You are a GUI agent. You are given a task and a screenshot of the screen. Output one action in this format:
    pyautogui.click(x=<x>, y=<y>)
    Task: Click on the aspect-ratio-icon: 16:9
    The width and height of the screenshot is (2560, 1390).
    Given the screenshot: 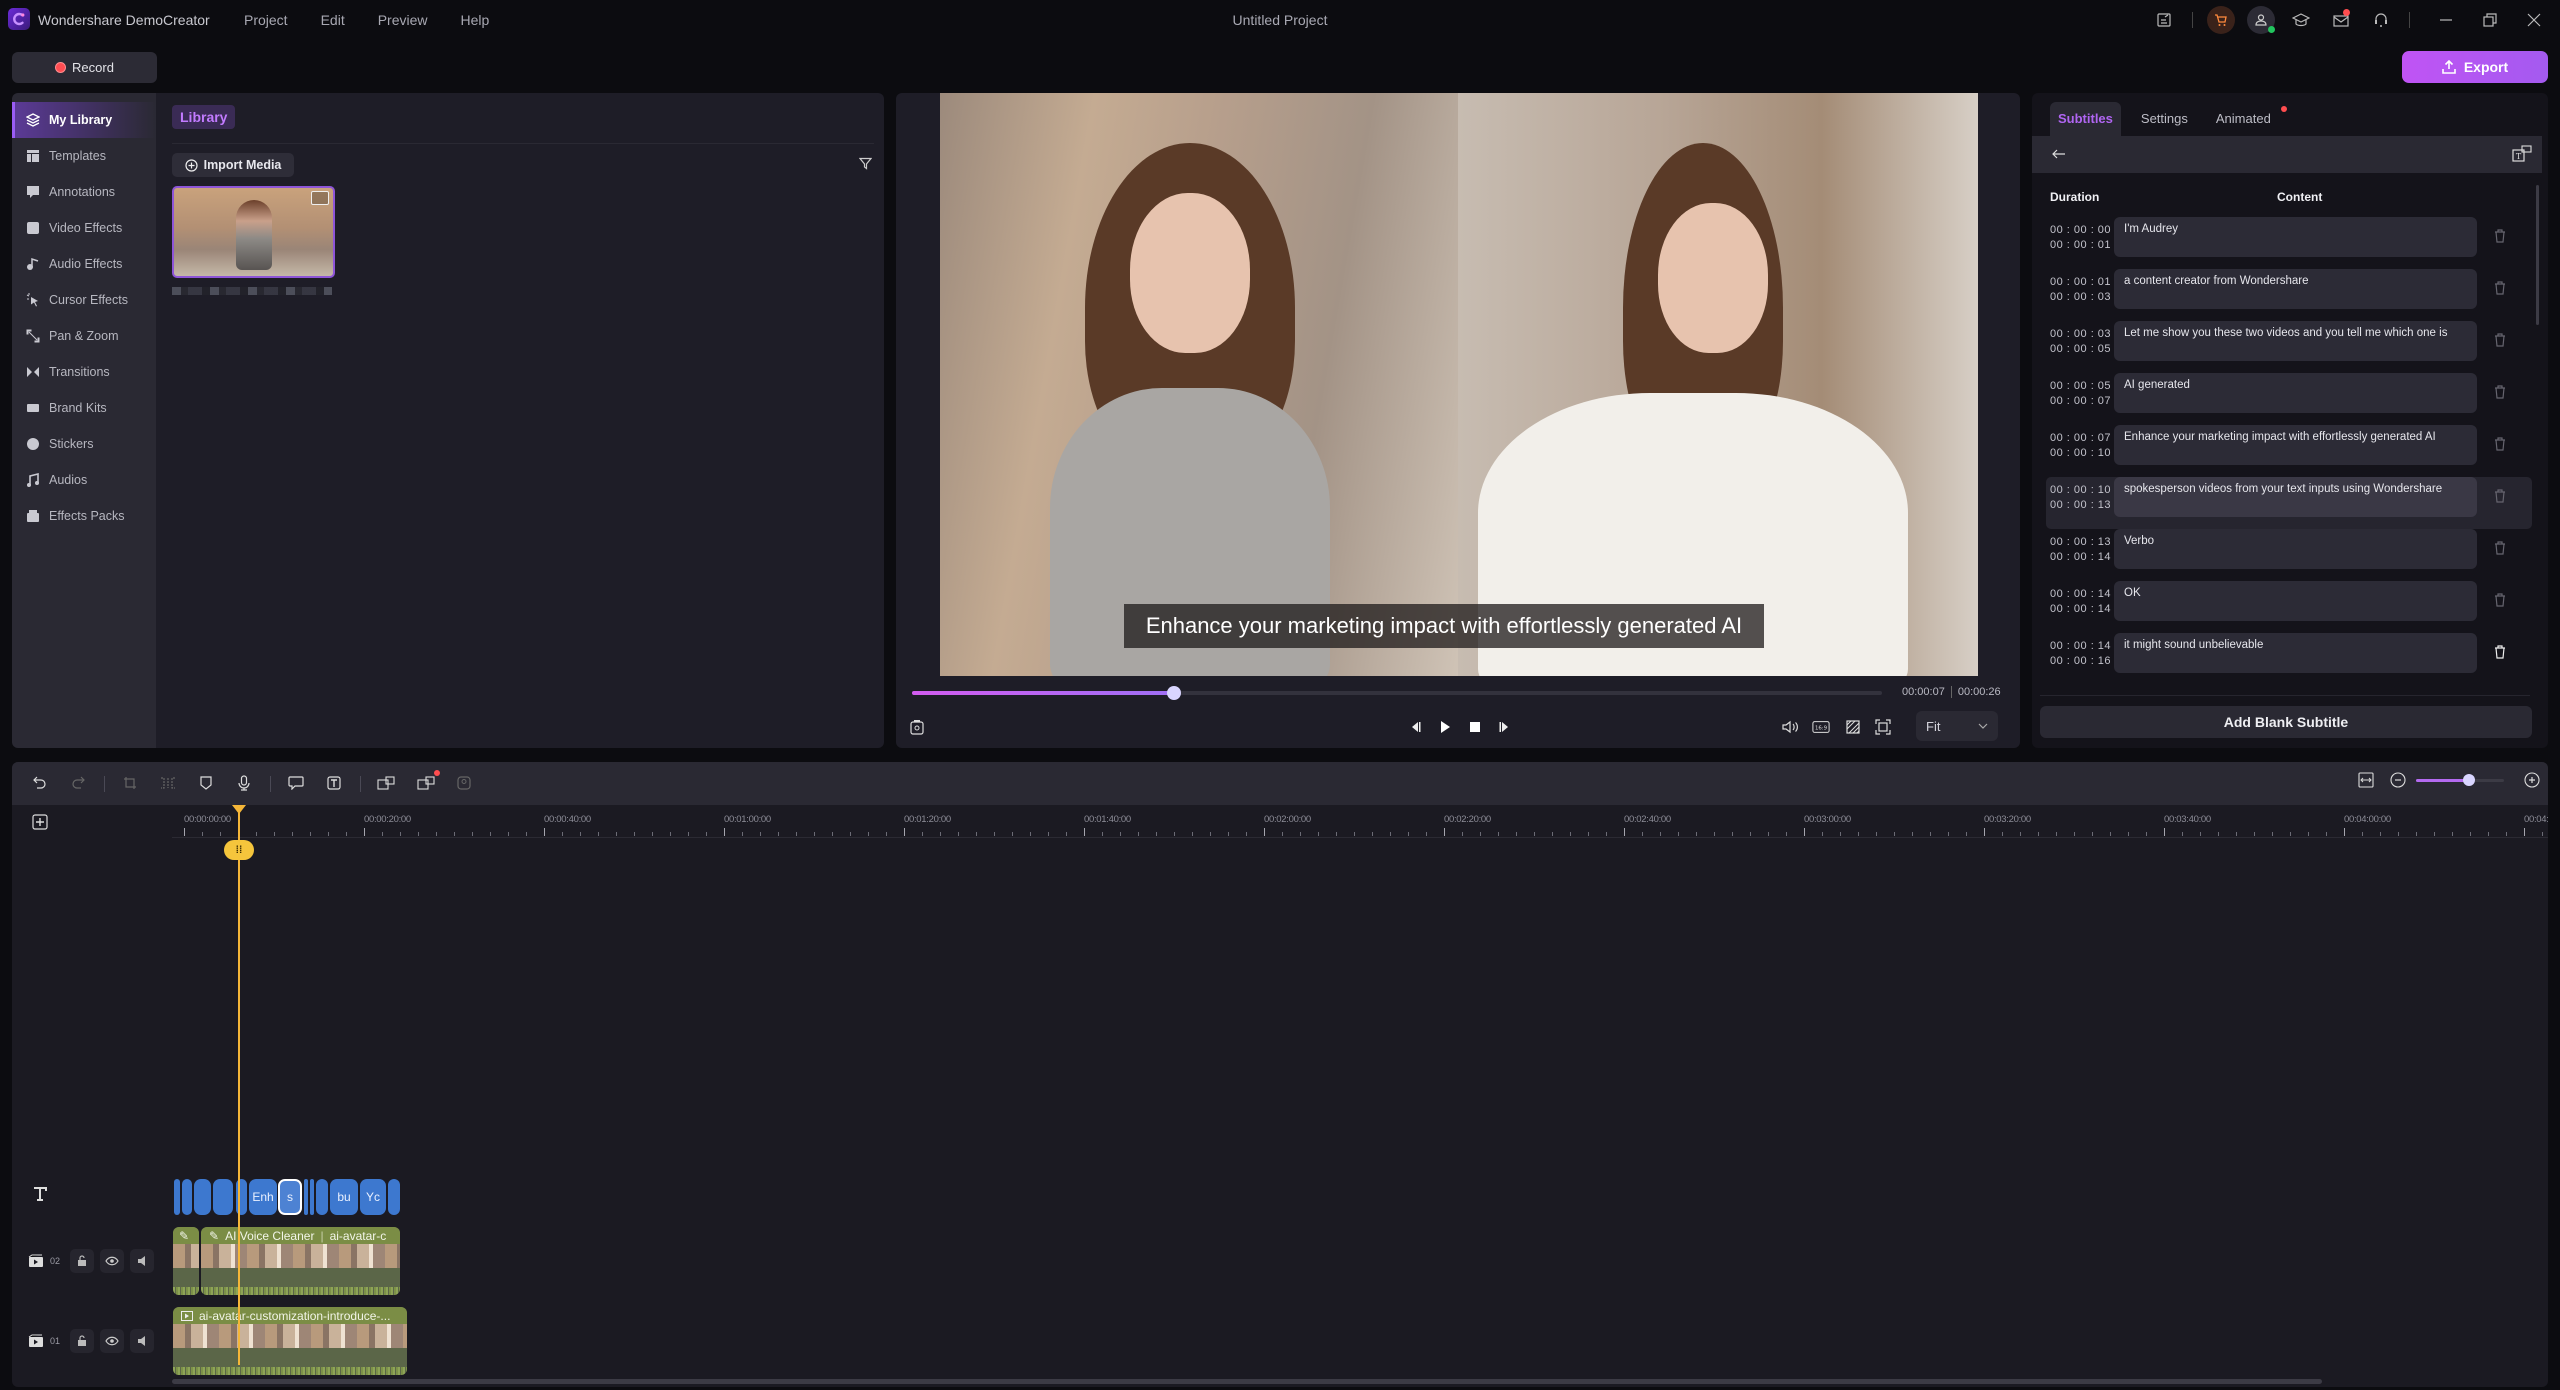 What is the action you would take?
    pyautogui.click(x=1821, y=727)
    